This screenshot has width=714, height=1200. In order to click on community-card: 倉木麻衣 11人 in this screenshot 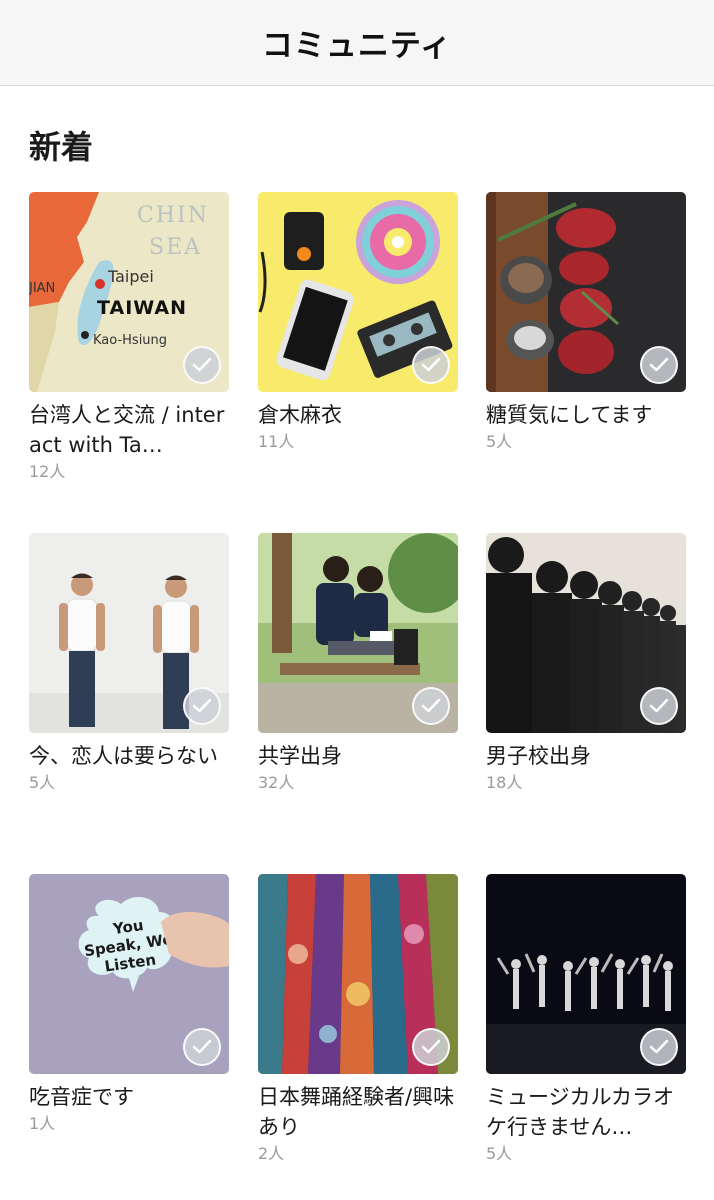, I will do `click(358, 322)`.